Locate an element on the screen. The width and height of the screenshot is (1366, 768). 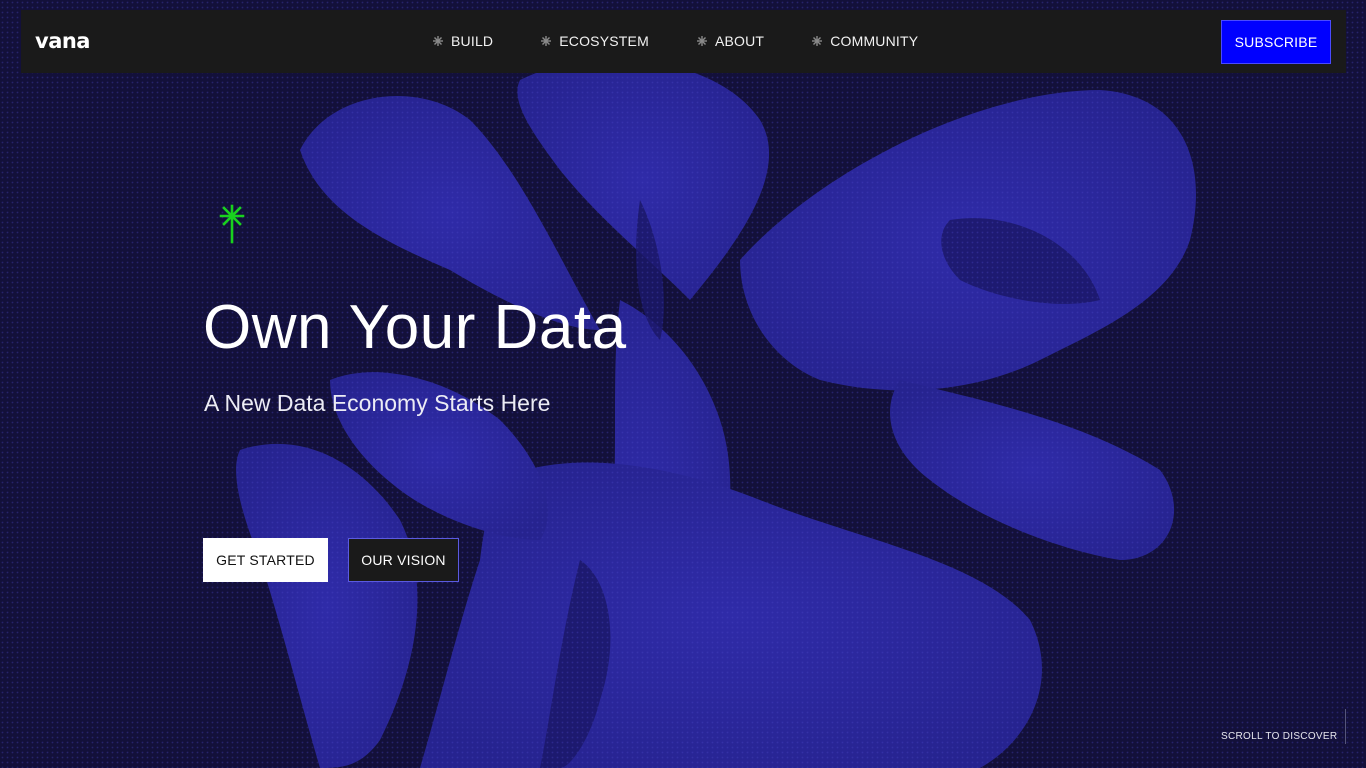
nav-item-build: BUILD is located at coordinates (463, 41).